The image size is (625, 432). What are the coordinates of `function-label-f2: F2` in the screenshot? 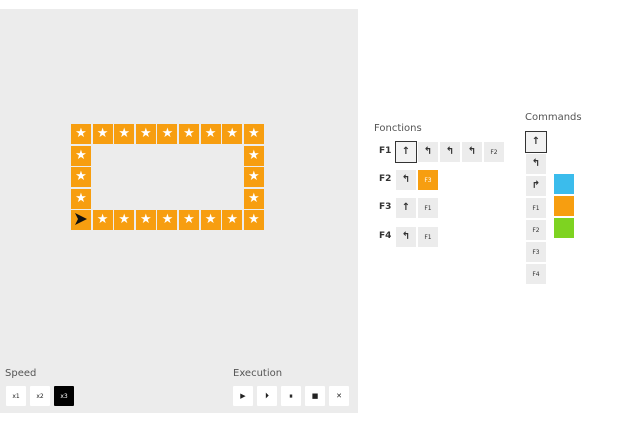 It's located at (385, 179).